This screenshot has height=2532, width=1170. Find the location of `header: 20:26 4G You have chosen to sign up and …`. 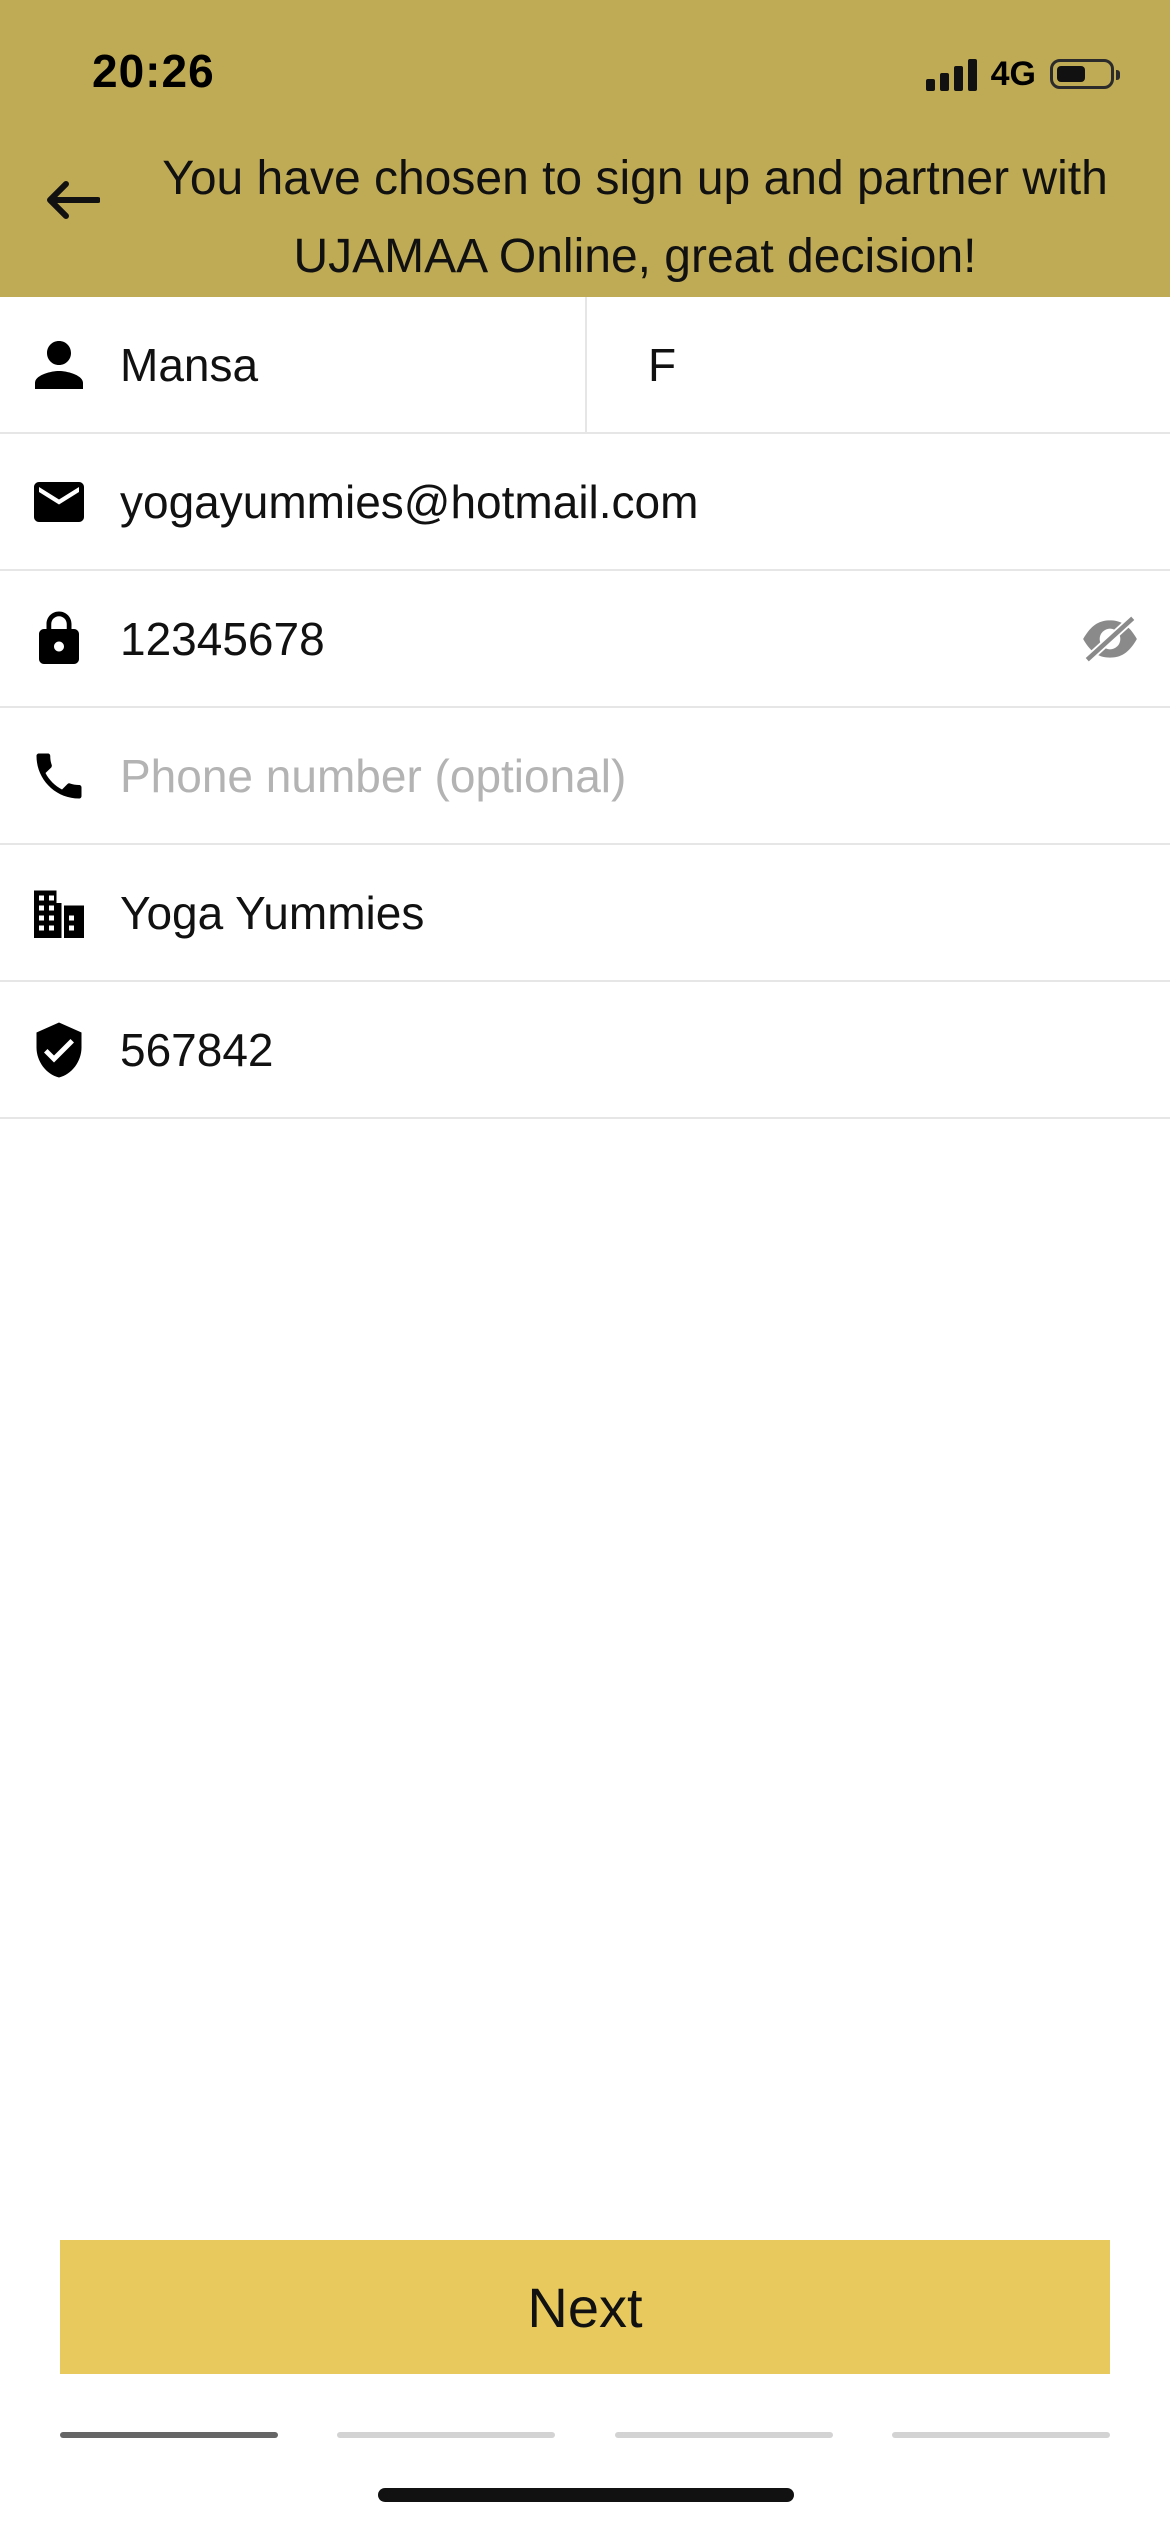

header: 20:26 4G You have chosen to sign up and … is located at coordinates (585, 148).